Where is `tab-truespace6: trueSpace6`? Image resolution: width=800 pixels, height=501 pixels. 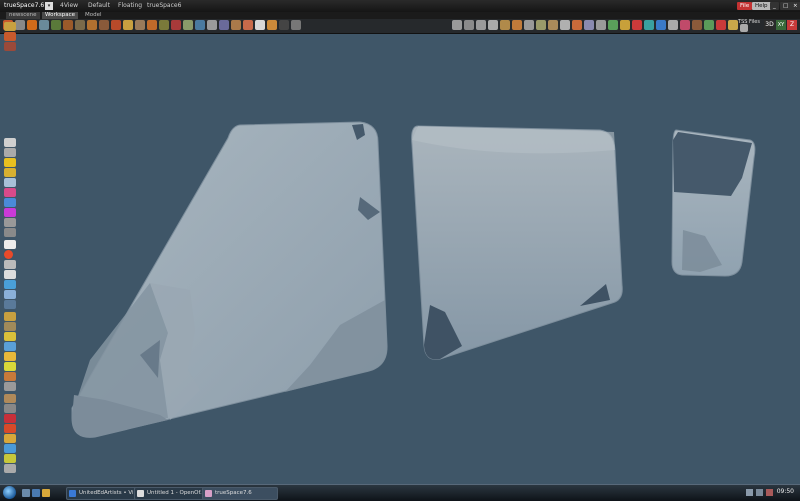
tab-truespace6: trueSpace6 is located at coordinates (164, 6).